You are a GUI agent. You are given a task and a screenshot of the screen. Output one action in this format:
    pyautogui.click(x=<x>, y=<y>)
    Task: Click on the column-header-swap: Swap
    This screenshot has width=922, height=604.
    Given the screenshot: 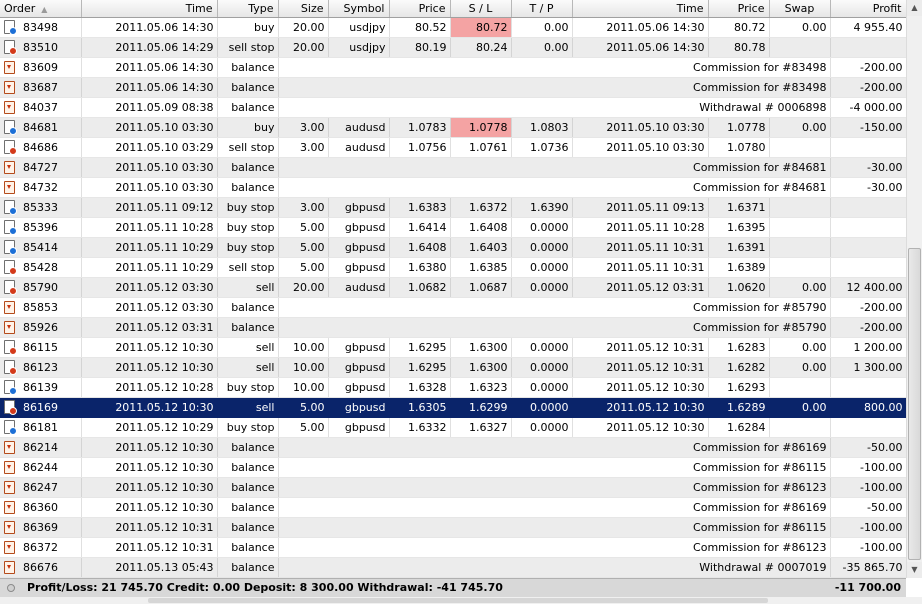 What is the action you would take?
    pyautogui.click(x=800, y=9)
    